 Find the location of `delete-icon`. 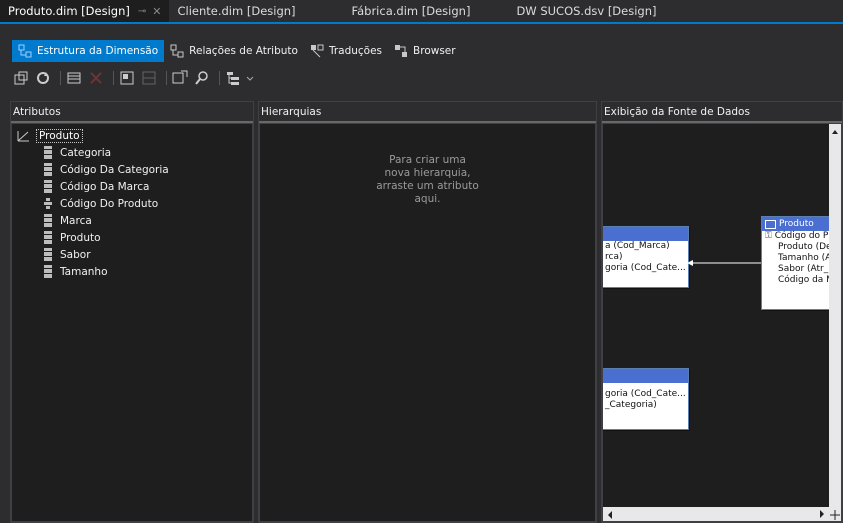

delete-icon is located at coordinates (96, 78).